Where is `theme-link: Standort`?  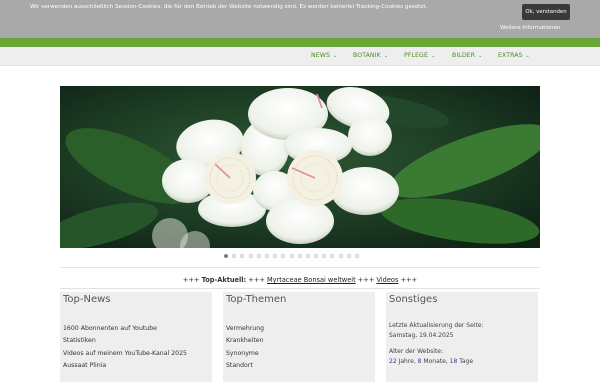 theme-link: Standort is located at coordinates (245, 366).